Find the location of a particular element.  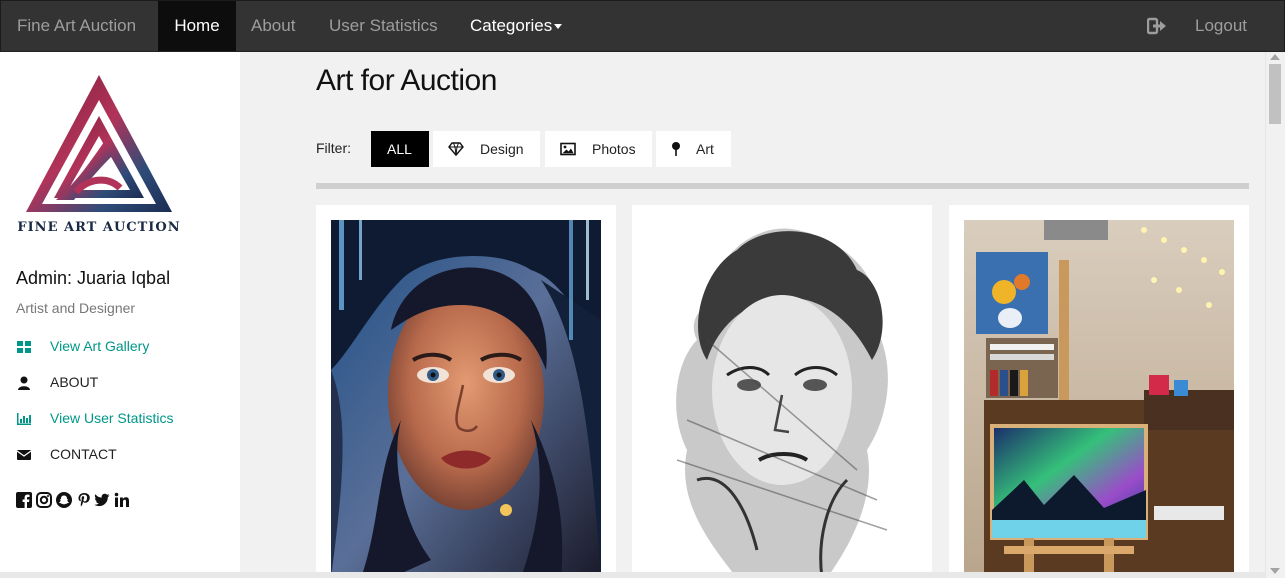

caret-down-icon is located at coordinates (558, 27).